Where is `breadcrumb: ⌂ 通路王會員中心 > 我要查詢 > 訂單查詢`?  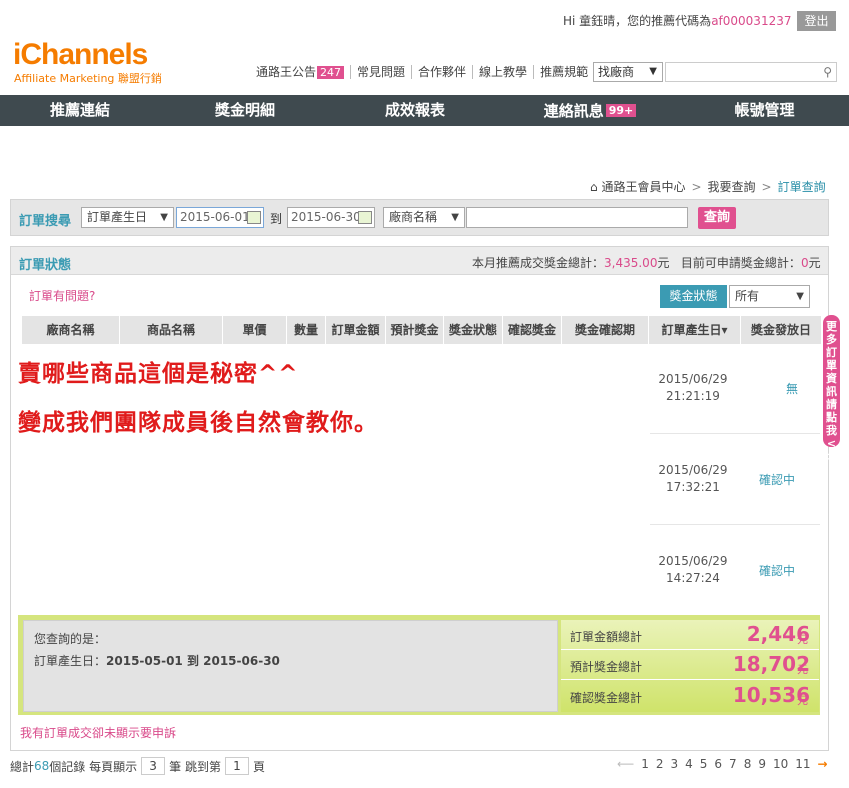 breadcrumb: ⌂ 通路王會員中心 > 我要查詢 > 訂單查詢 is located at coordinates (708, 187).